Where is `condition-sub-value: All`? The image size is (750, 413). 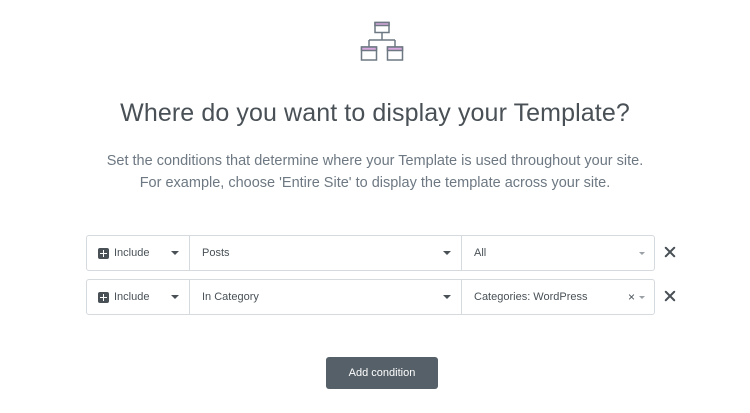
condition-sub-value: All is located at coordinates (480, 253).